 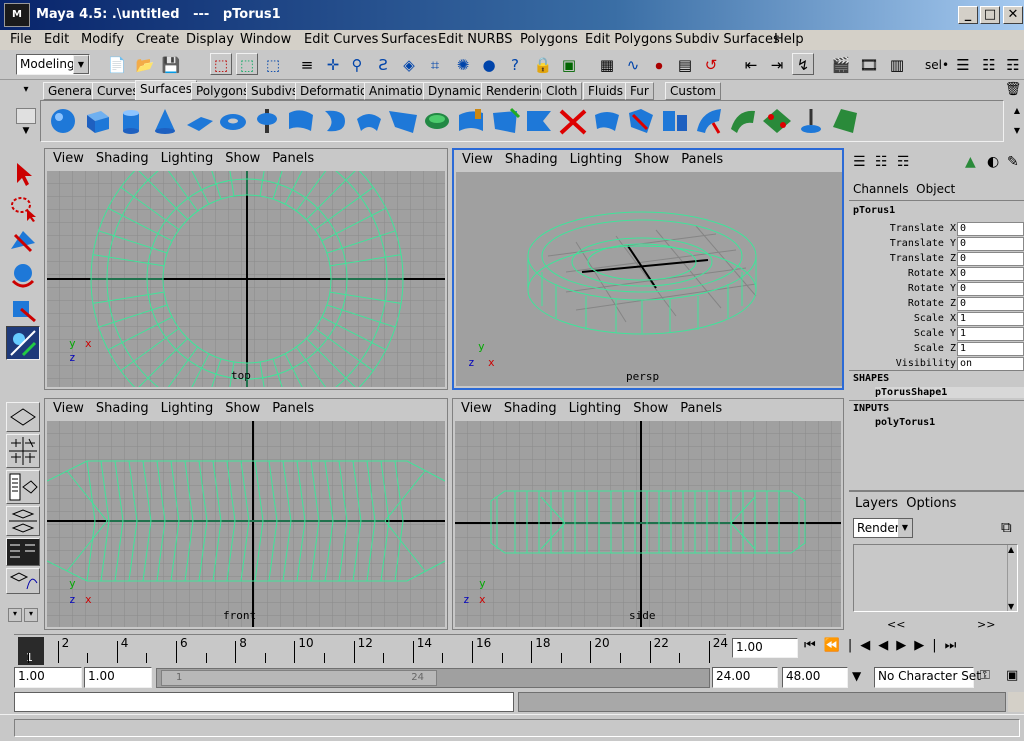 I want to click on align-icon, so click(x=675, y=121).